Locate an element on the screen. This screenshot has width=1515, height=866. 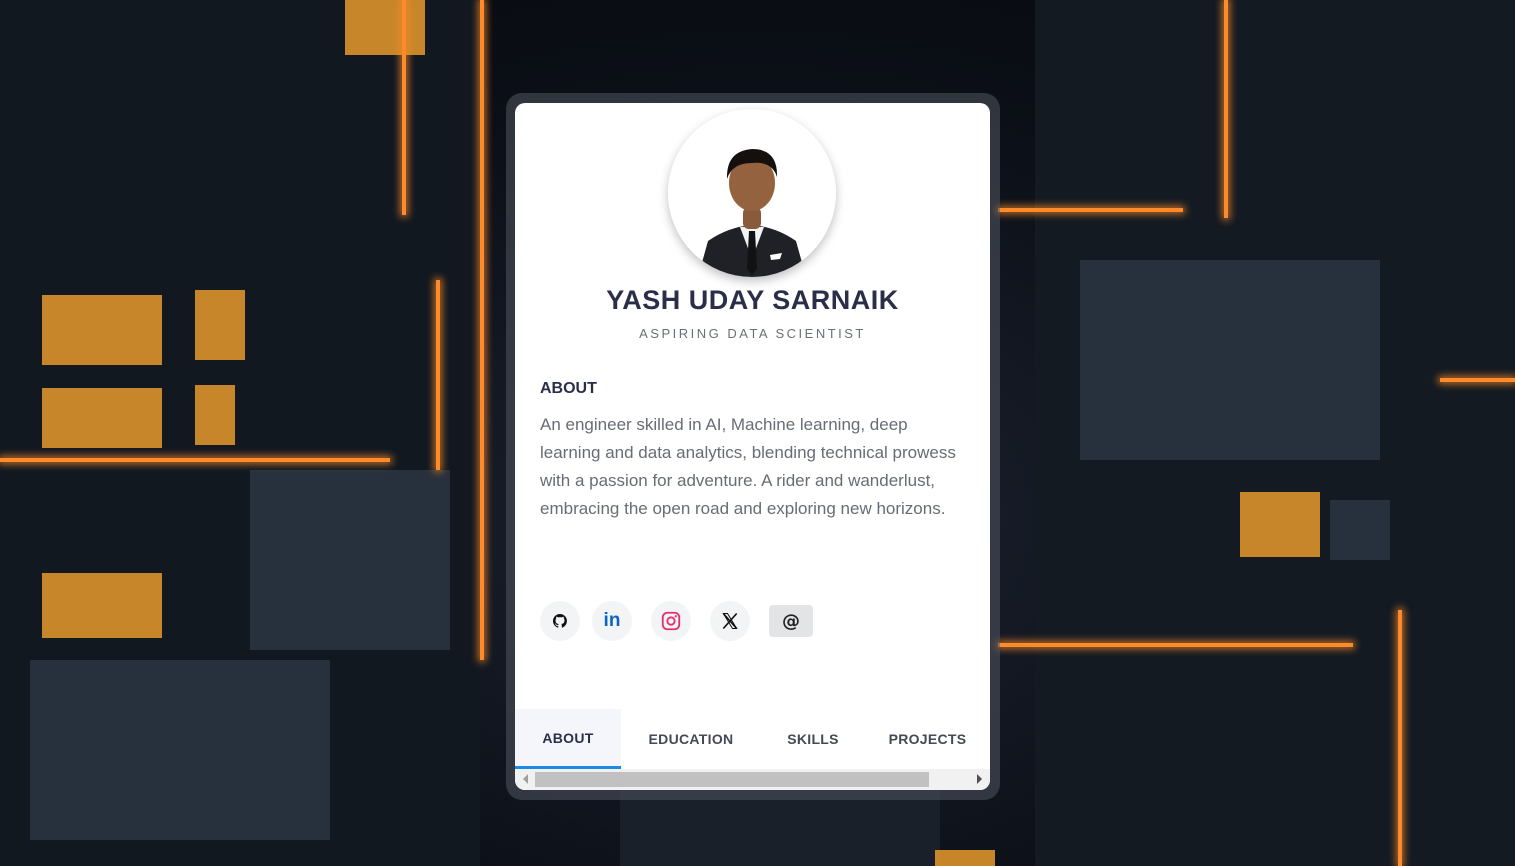
linkedin-link: in is located at coordinates (612, 621).